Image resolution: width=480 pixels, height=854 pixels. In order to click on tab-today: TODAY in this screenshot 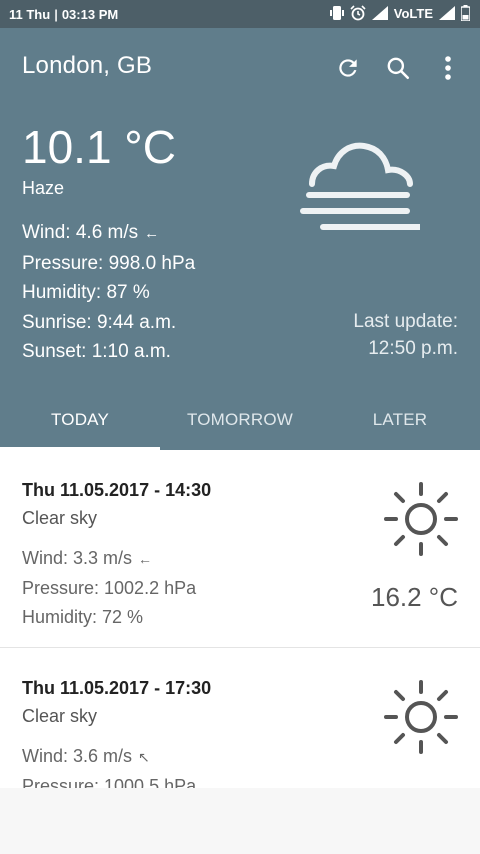, I will do `click(80, 427)`.